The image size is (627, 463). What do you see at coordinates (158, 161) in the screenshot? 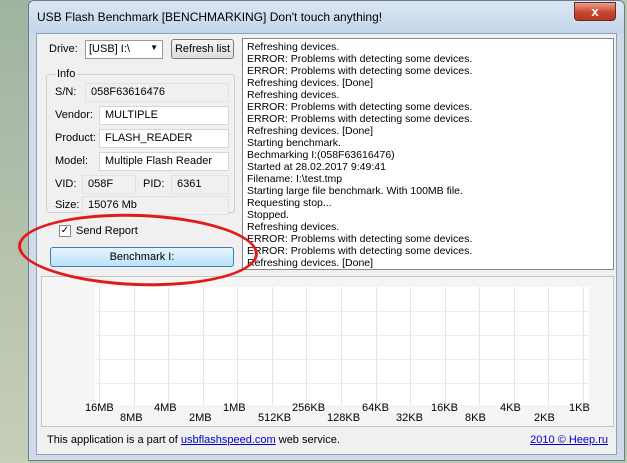
I see `model-value: Multiple Flash Reader` at bounding box center [158, 161].